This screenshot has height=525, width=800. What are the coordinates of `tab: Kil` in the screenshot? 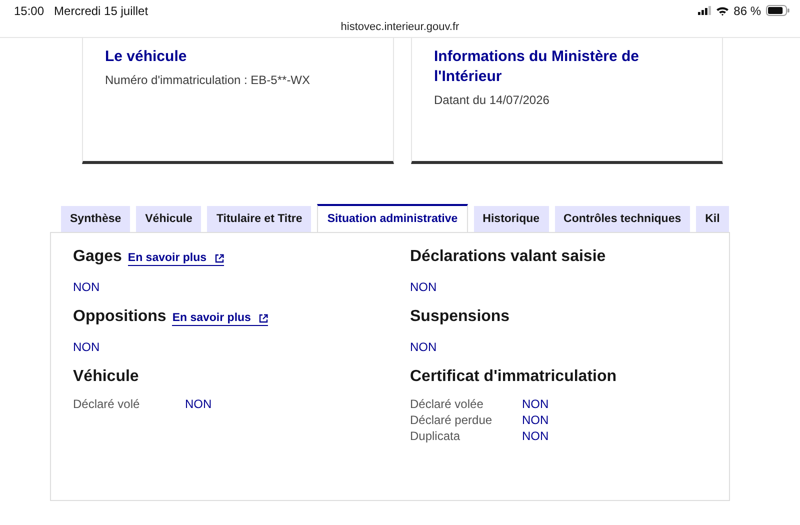 It's located at (712, 219).